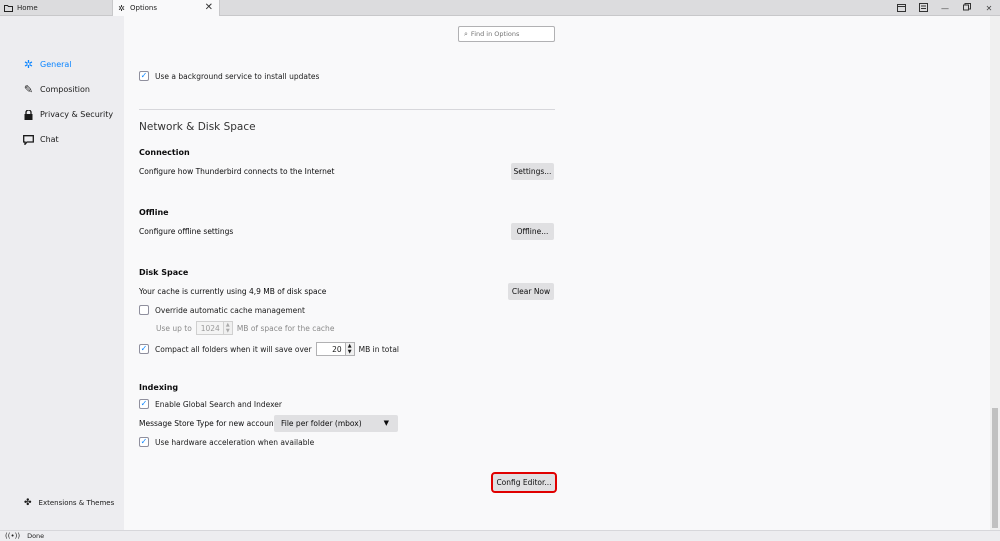  What do you see at coordinates (495, 34) in the screenshot?
I see `search-placeholder: Find in Options` at bounding box center [495, 34].